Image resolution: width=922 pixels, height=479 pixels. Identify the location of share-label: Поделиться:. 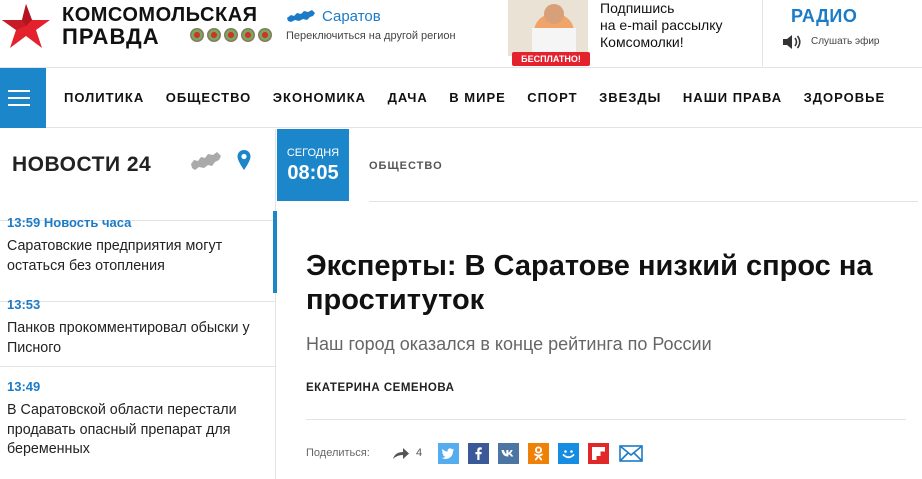
(338, 453).